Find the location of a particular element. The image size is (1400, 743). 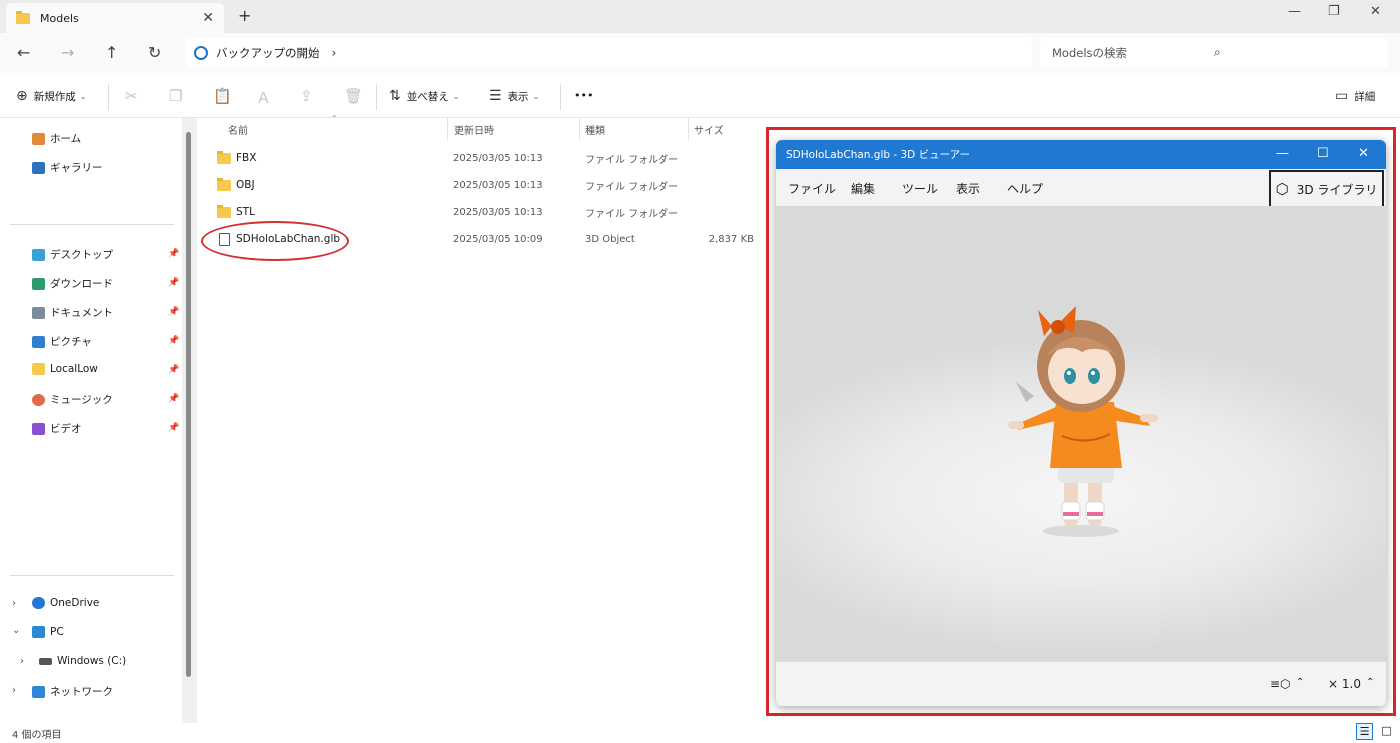

viewer-minimize-button: — is located at coordinates (1282, 153).